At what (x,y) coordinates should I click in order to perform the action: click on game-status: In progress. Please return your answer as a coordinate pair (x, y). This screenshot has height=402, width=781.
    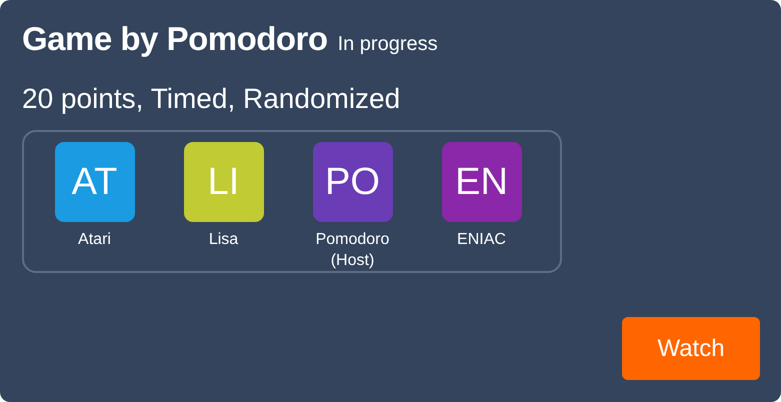
    Looking at the image, I should click on (388, 44).